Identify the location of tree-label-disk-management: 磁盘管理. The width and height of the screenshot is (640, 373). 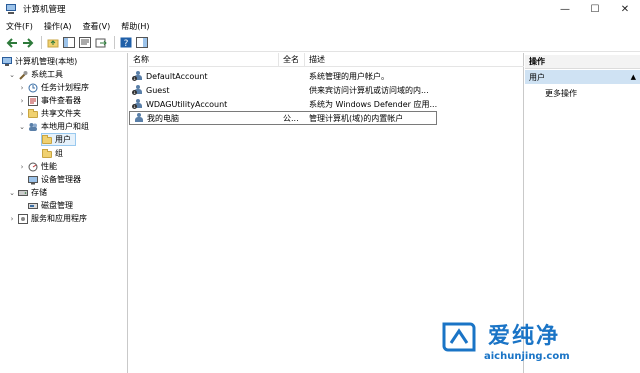
(57, 205).